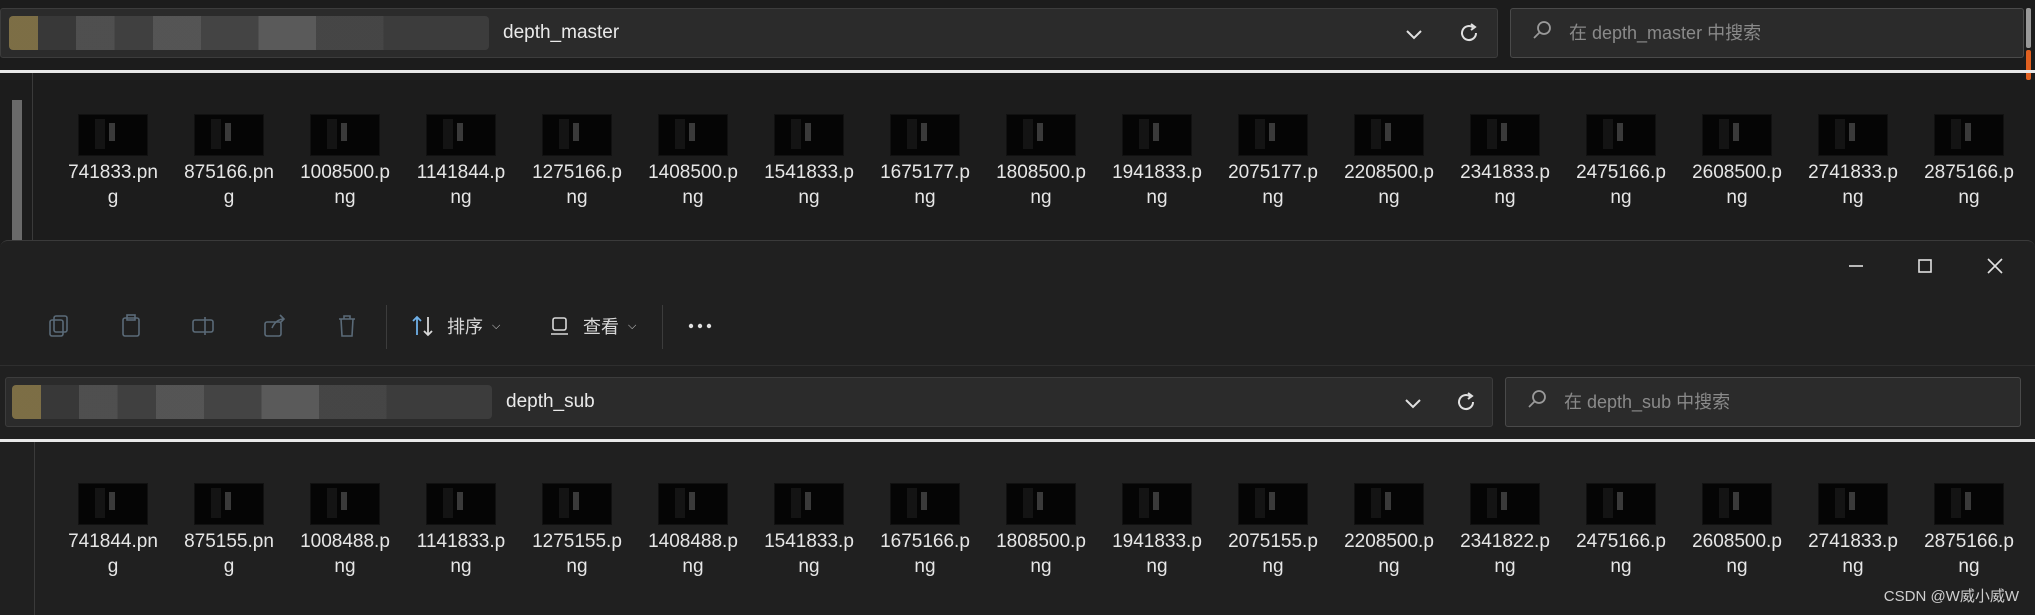 This screenshot has width=2035, height=615. Describe the element at coordinates (131, 326) in the screenshot. I see `paste-icon` at that location.